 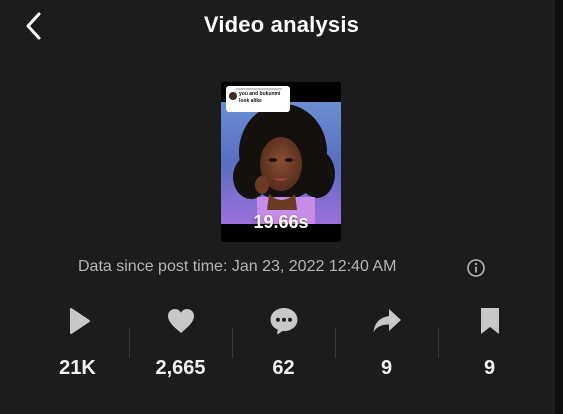 What do you see at coordinates (489, 321) in the screenshot?
I see `bookmark-icon` at bounding box center [489, 321].